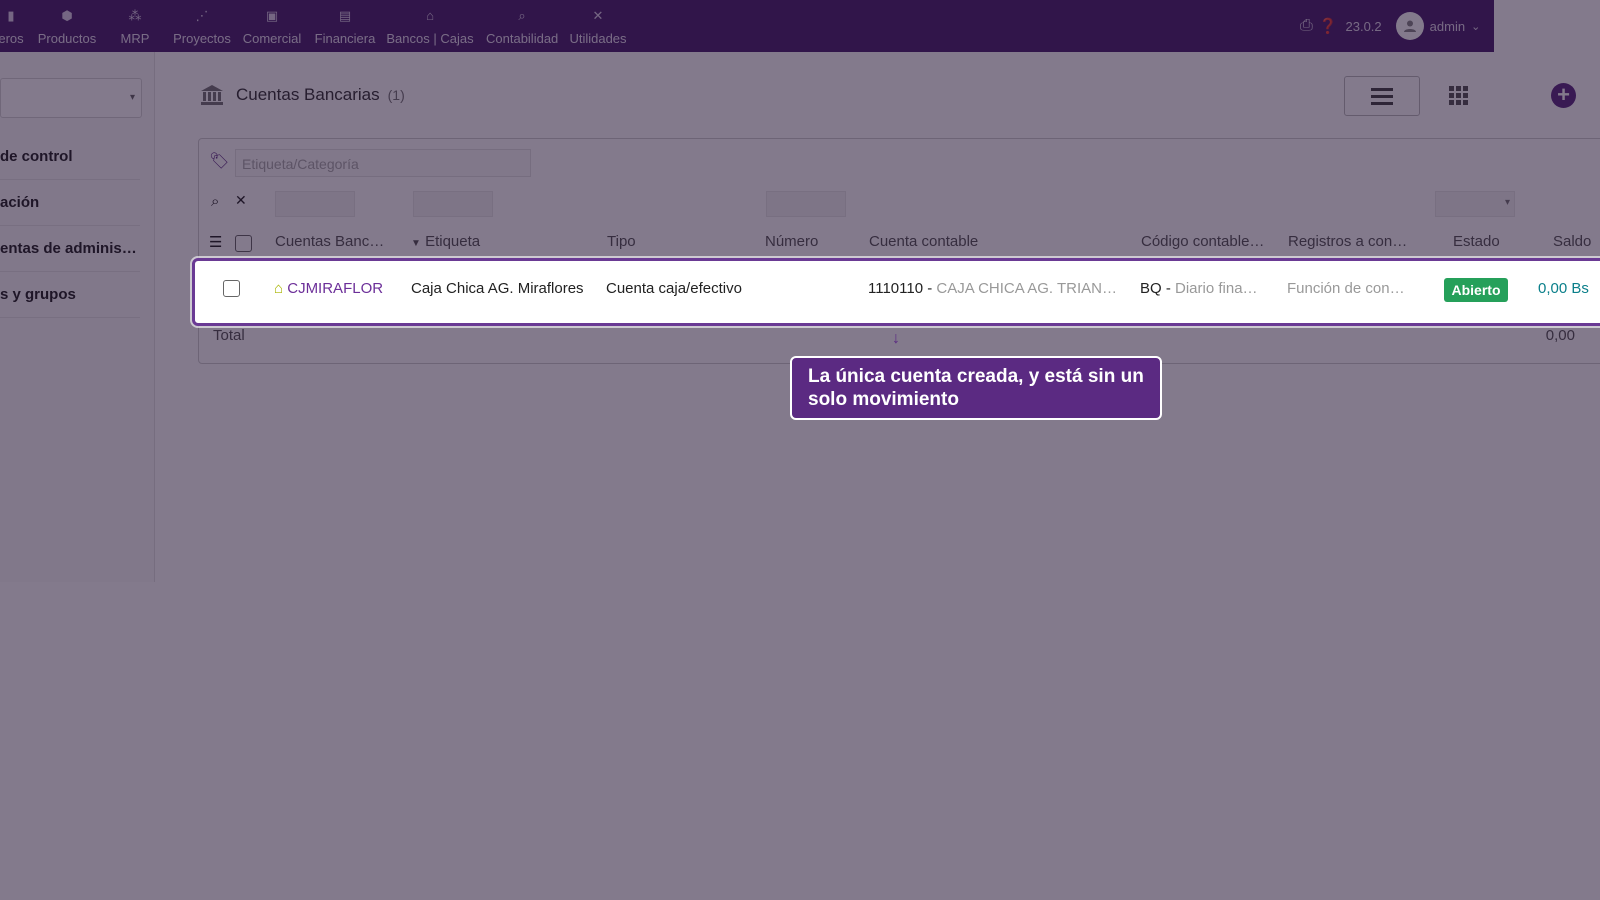 The height and width of the screenshot is (900, 1600). I want to click on user-name: admin, so click(1447, 26).